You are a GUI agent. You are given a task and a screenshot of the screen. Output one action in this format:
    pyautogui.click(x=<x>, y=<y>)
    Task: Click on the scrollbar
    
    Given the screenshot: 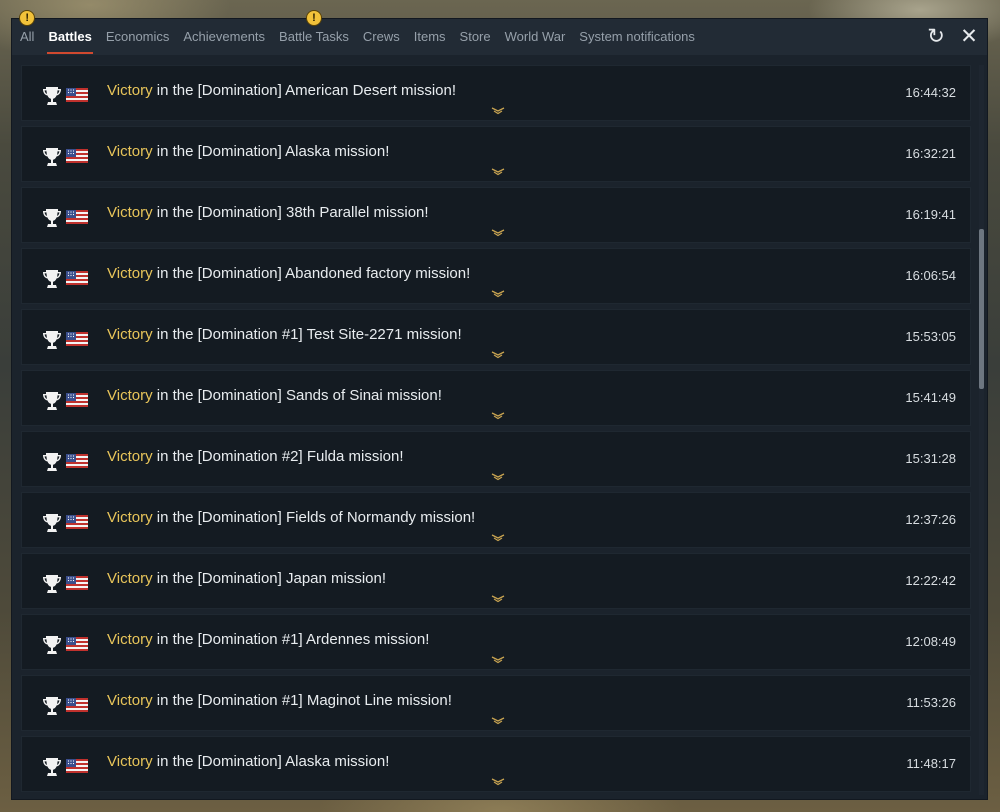 What is the action you would take?
    pyautogui.click(x=981, y=430)
    